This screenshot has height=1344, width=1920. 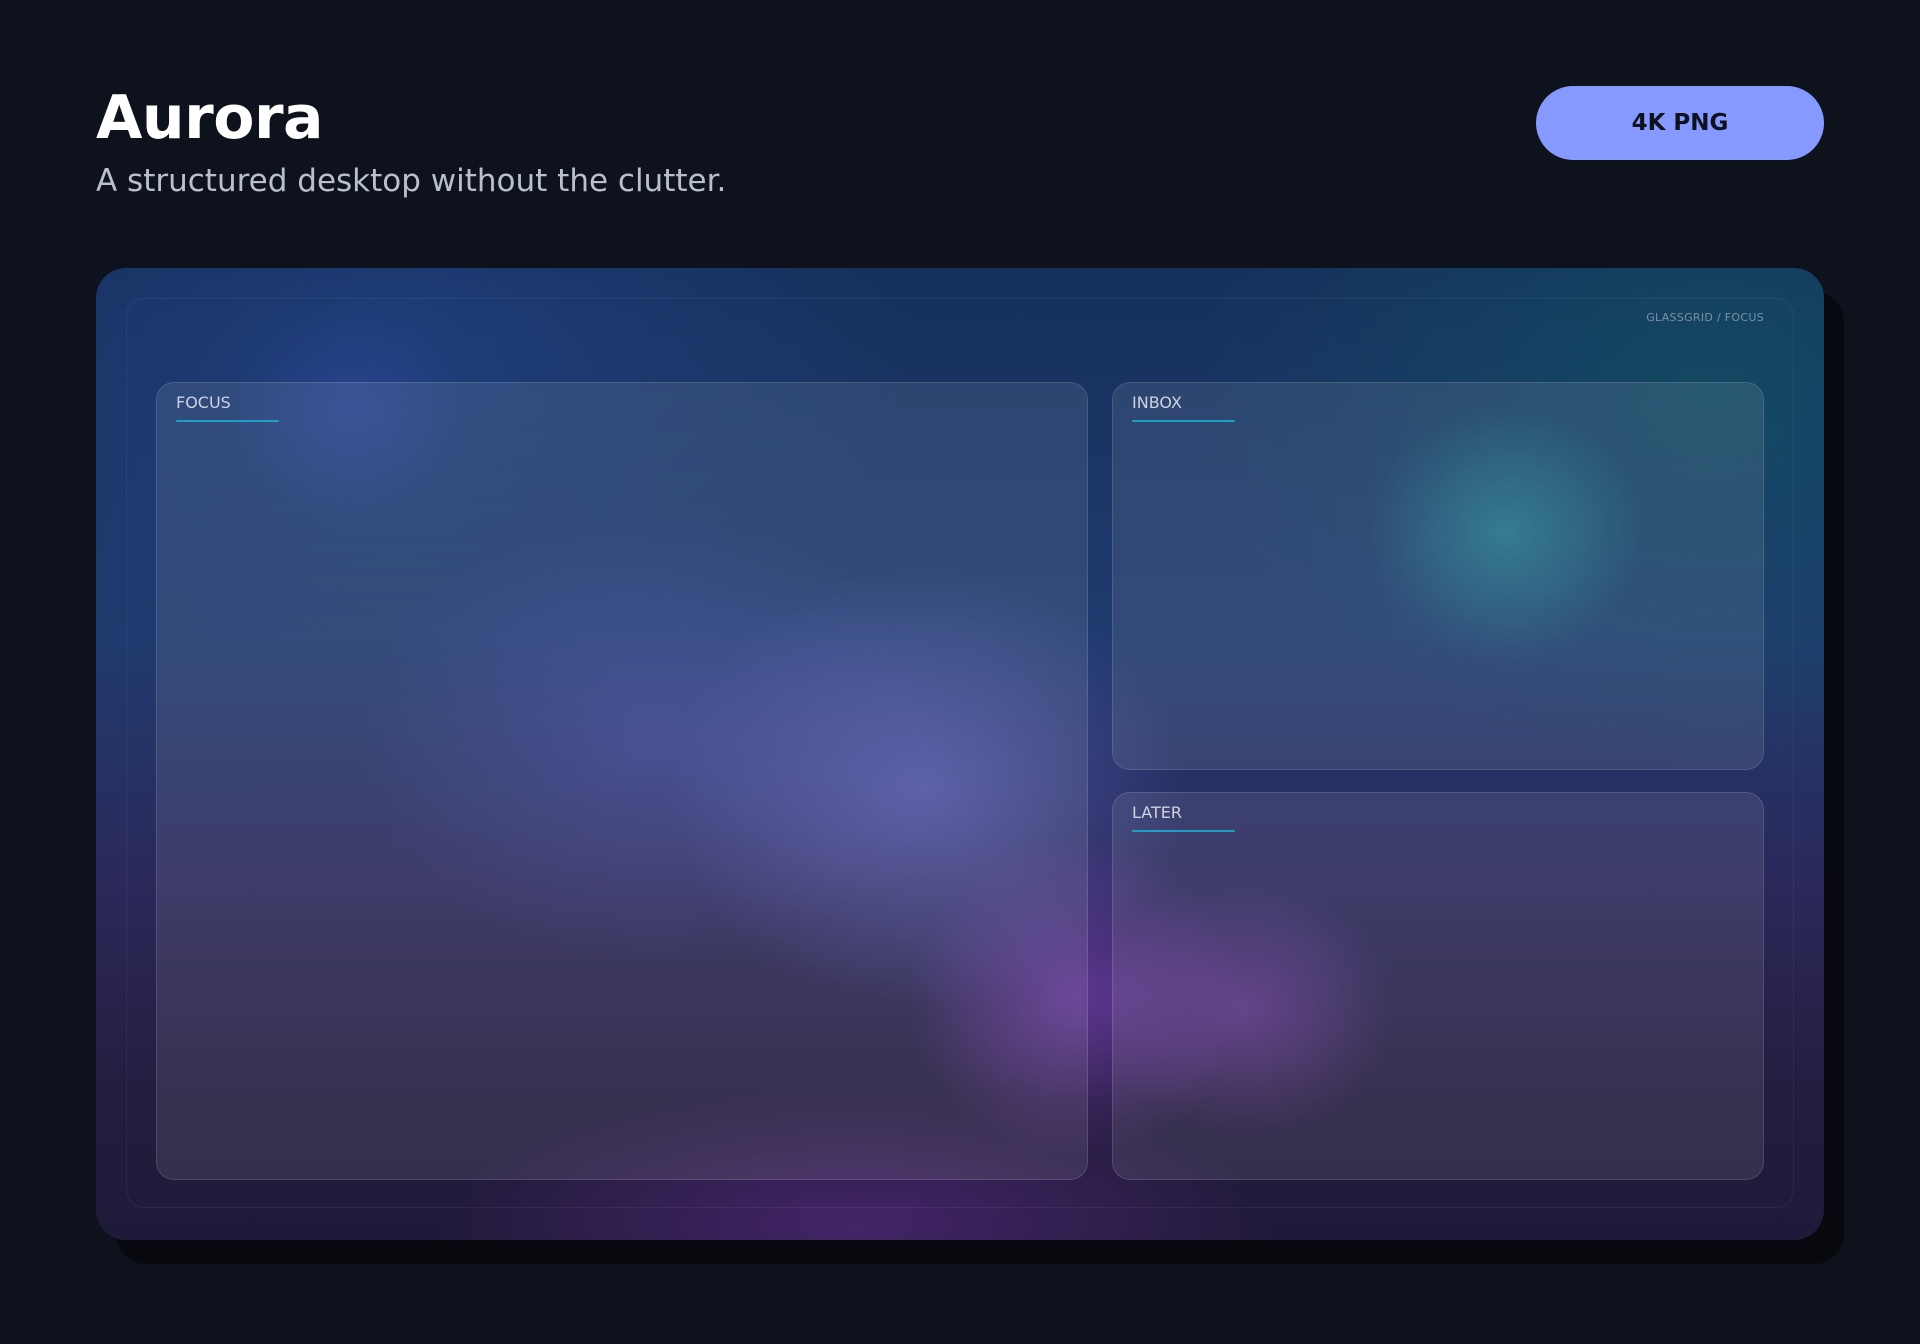 I want to click on panel-focus-label: FOCUS, so click(x=203, y=402).